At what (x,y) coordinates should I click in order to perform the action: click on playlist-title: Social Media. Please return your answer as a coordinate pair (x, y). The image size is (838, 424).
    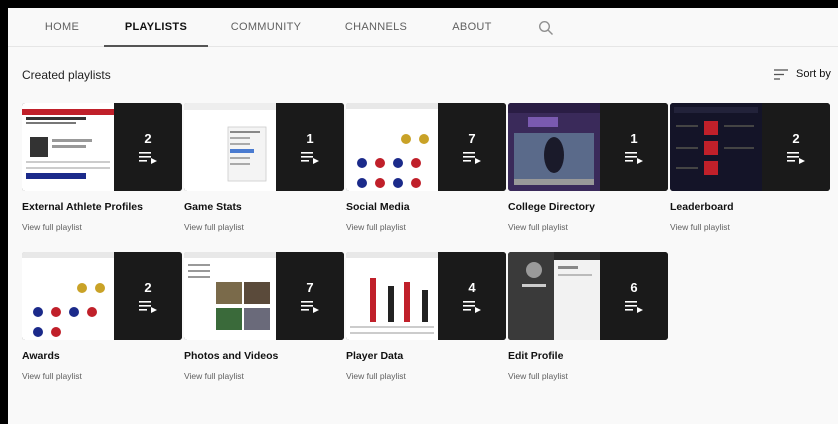
    Looking at the image, I should click on (426, 207).